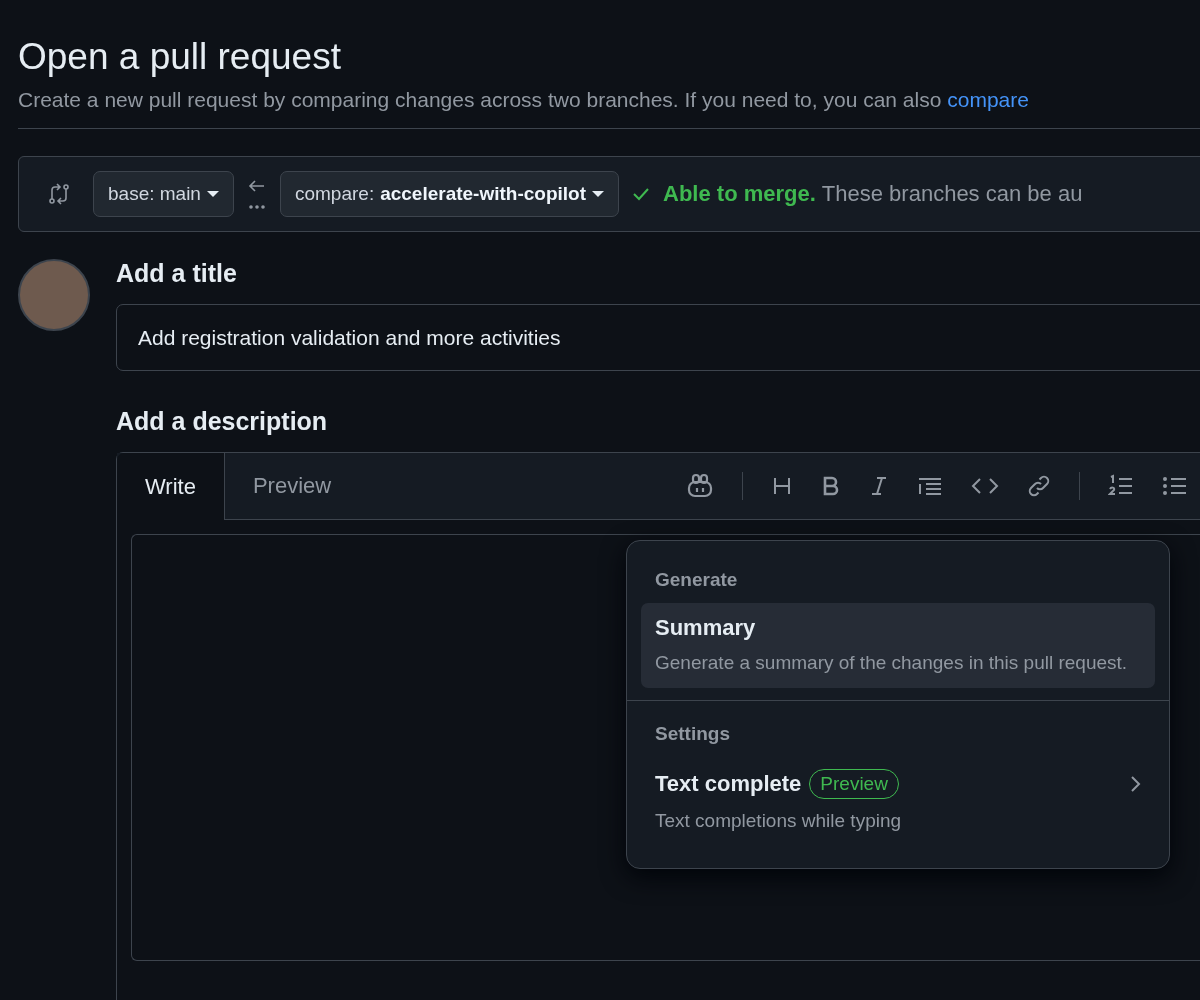 The height and width of the screenshot is (1000, 1200). I want to click on menu-section-heading: Generate, so click(696, 580).